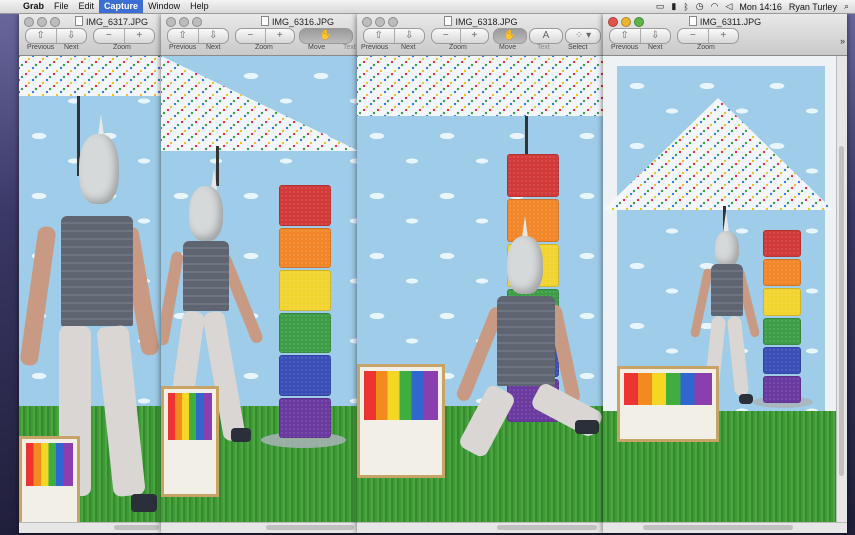 This screenshot has height=535, width=855. I want to click on status-area: ▭ ▮ ᛒ ◷ ◠ ◁ Mon 14:16 Ryan Turley ⌕, so click(755, 6).